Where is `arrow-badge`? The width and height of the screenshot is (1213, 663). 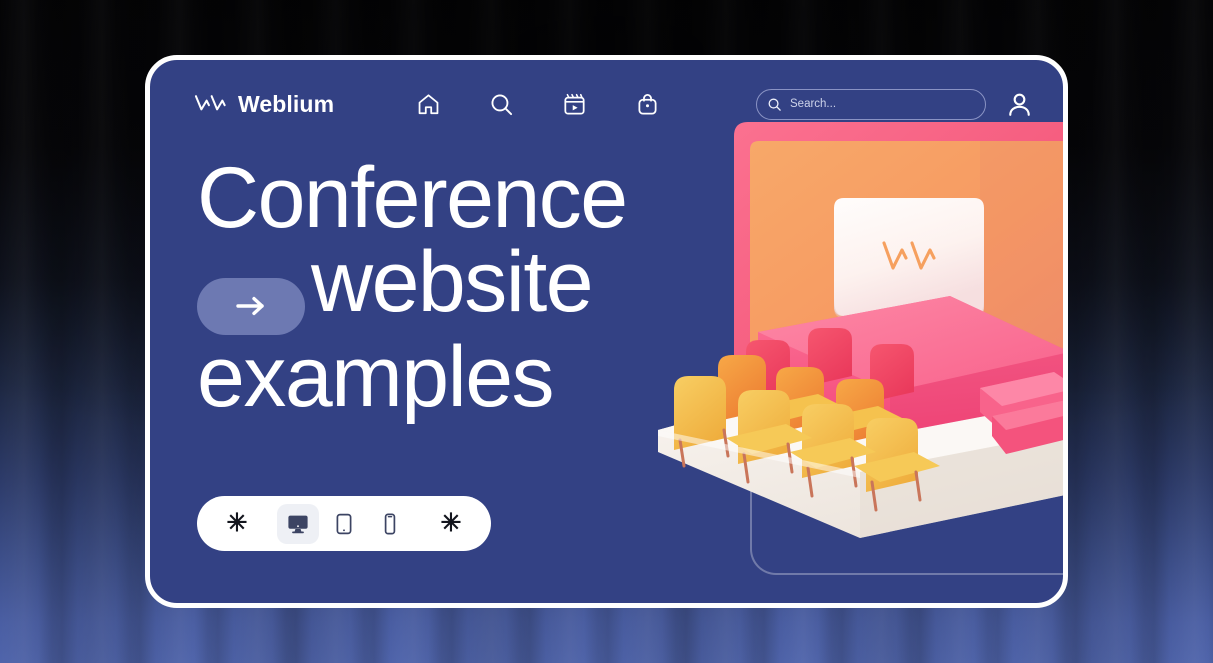
arrow-badge is located at coordinates (251, 306).